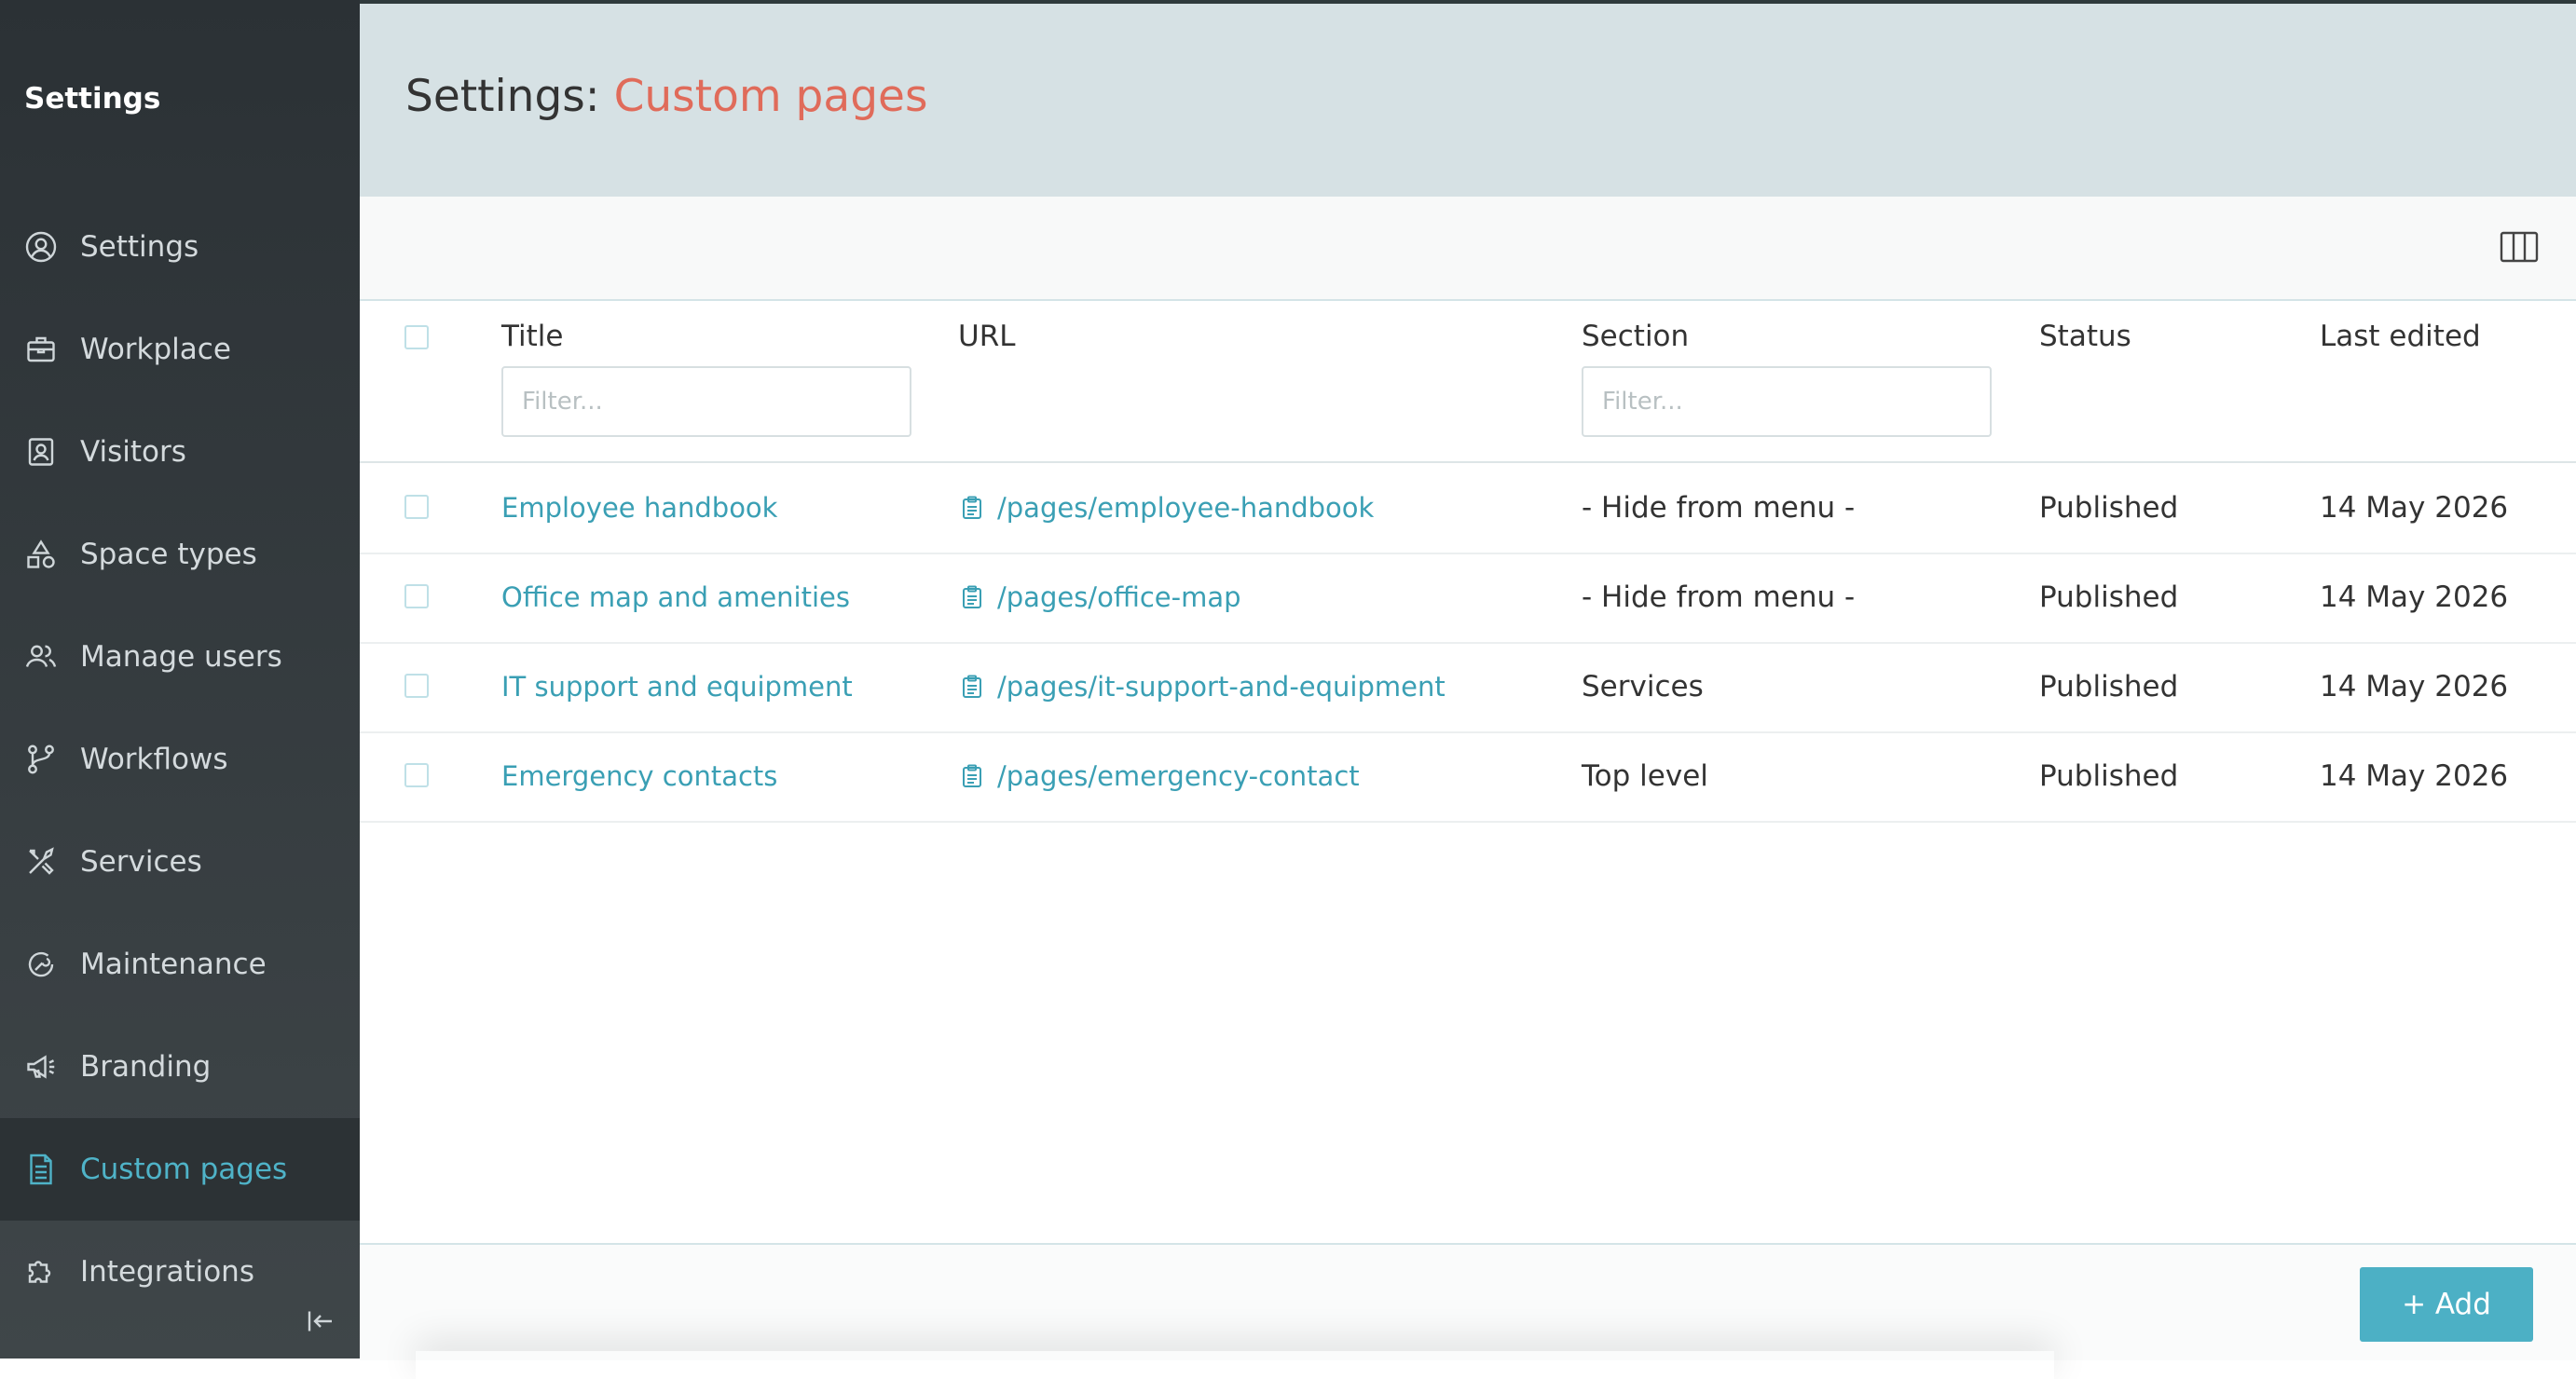 The width and height of the screenshot is (2576, 1379). What do you see at coordinates (1235, 1365) in the screenshot?
I see `footer-shadow` at bounding box center [1235, 1365].